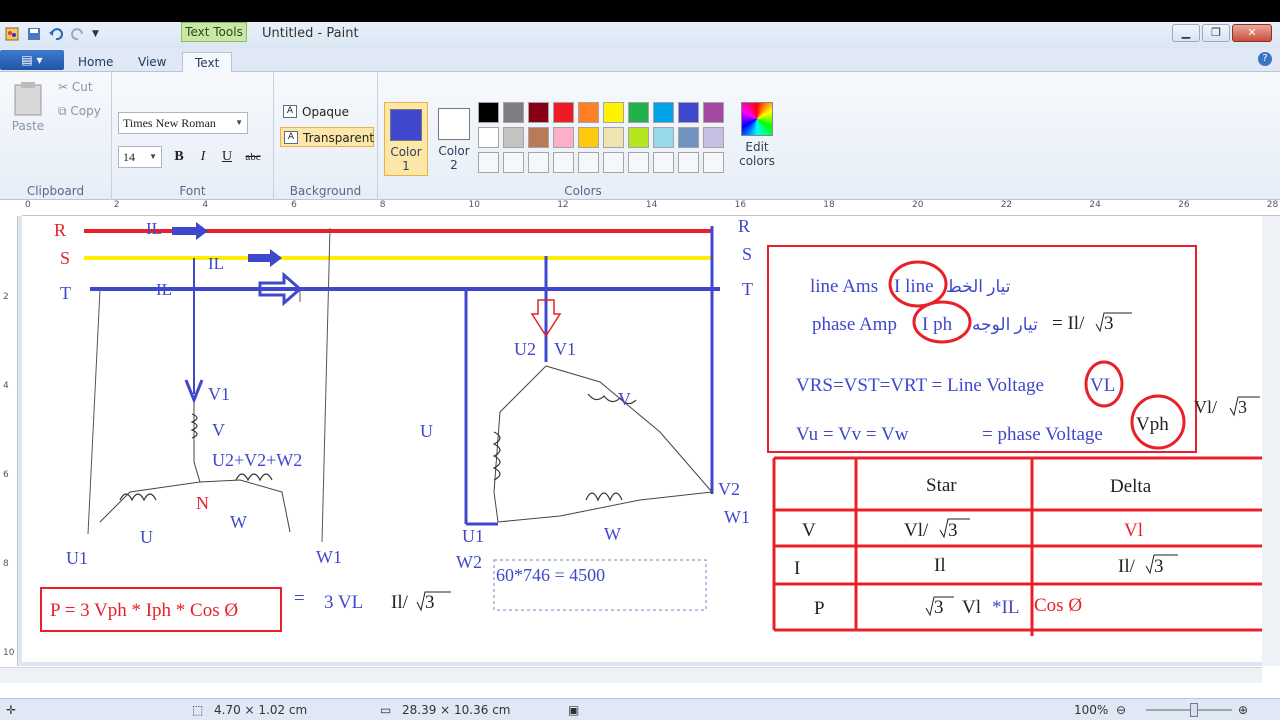 The width and height of the screenshot is (1280, 720). What do you see at coordinates (261, 710) in the screenshot?
I see `selection-size: 4.70 × 1.02 cm` at bounding box center [261, 710].